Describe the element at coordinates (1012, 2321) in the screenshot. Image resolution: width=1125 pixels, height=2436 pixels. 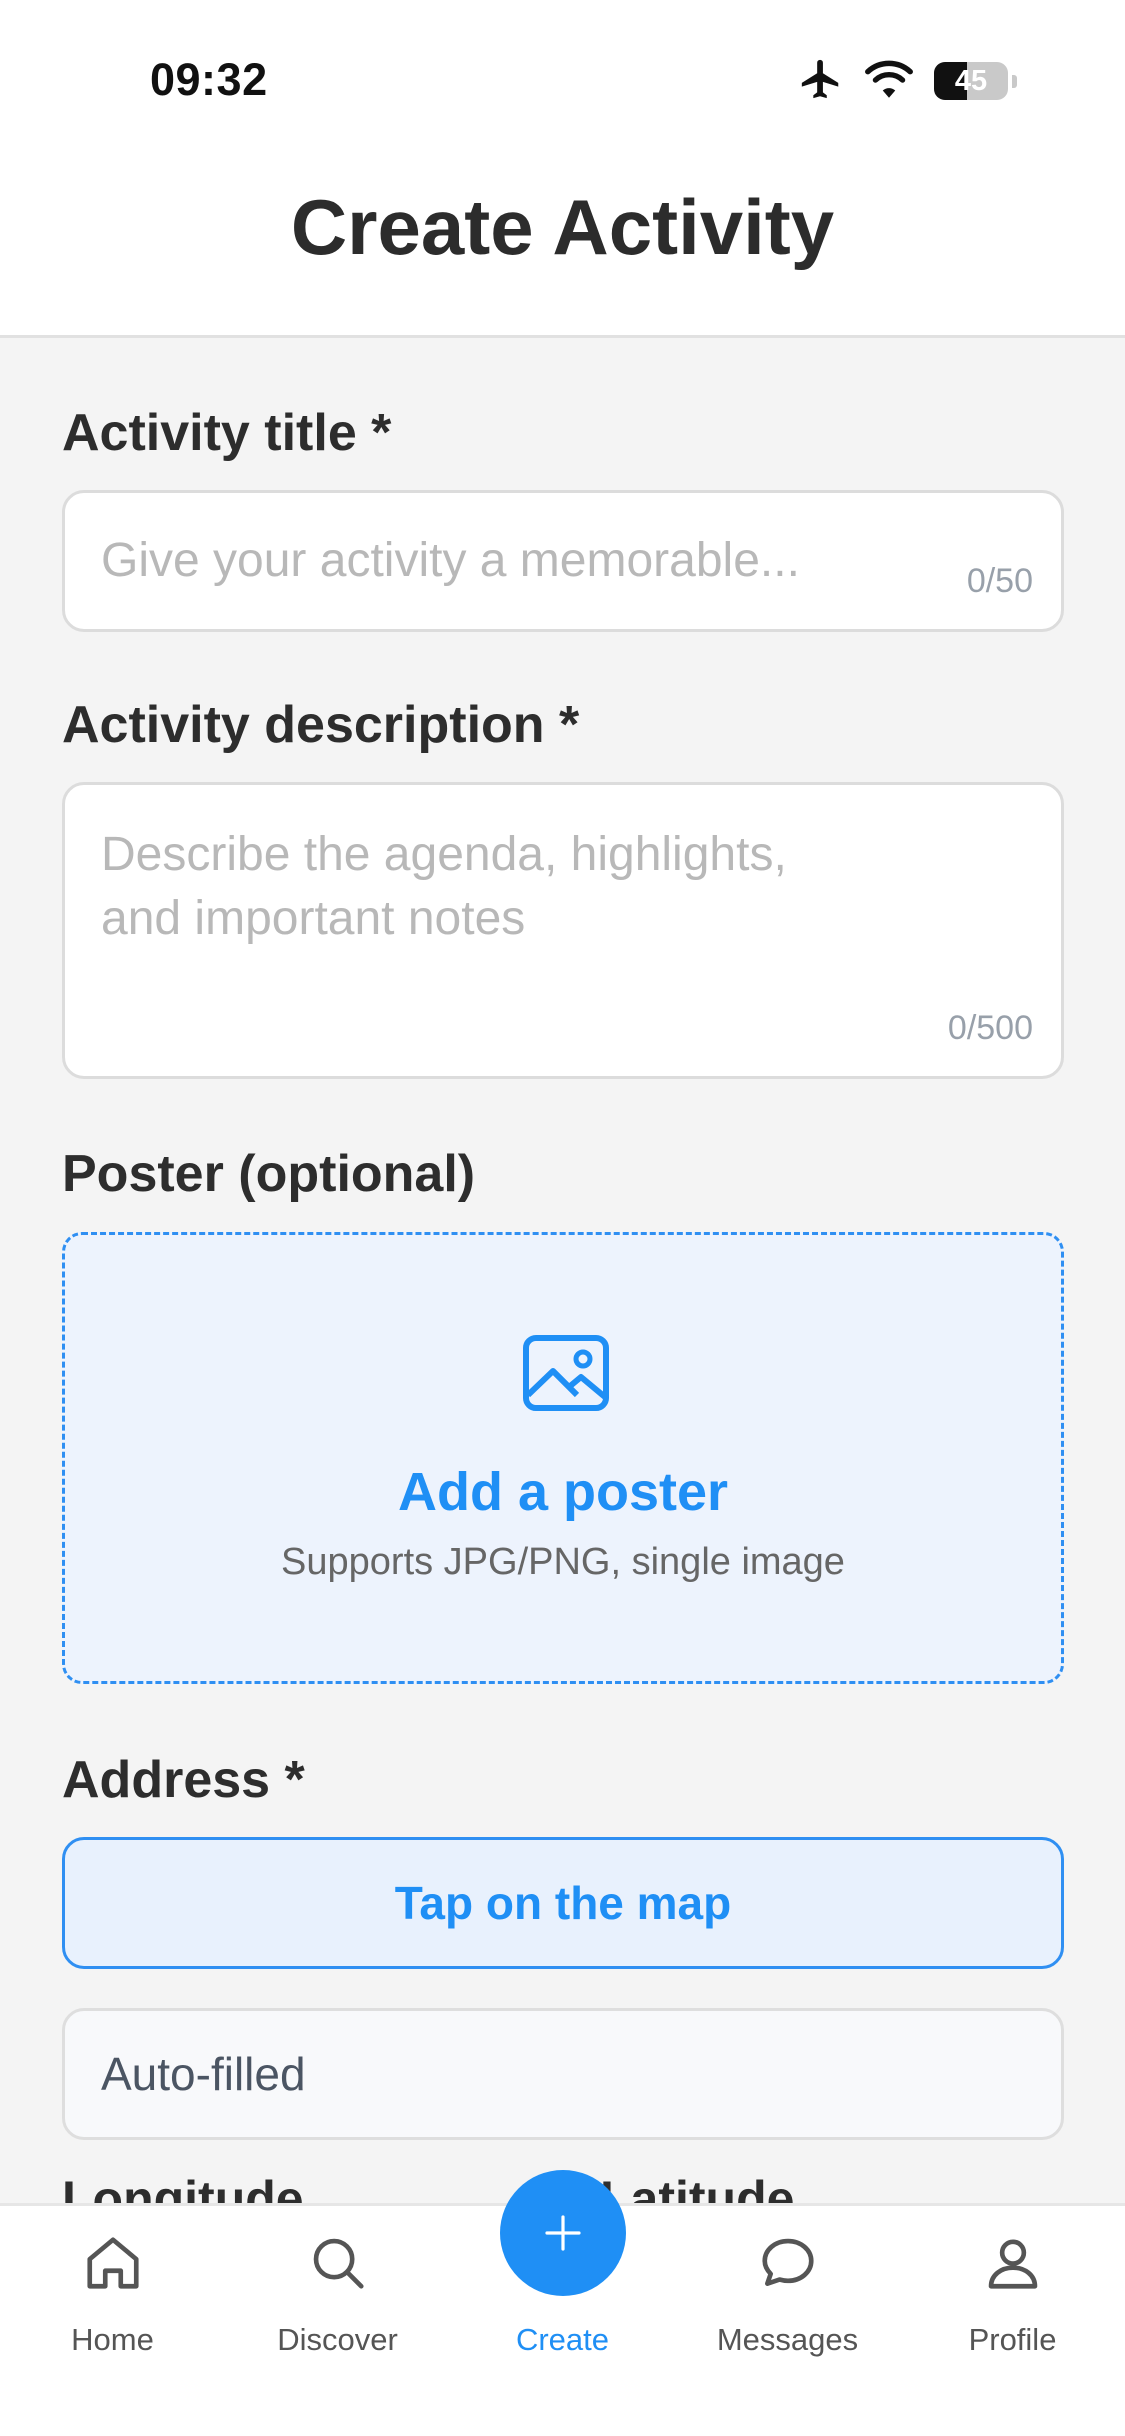
I see `tab-profile: Profile` at that location.